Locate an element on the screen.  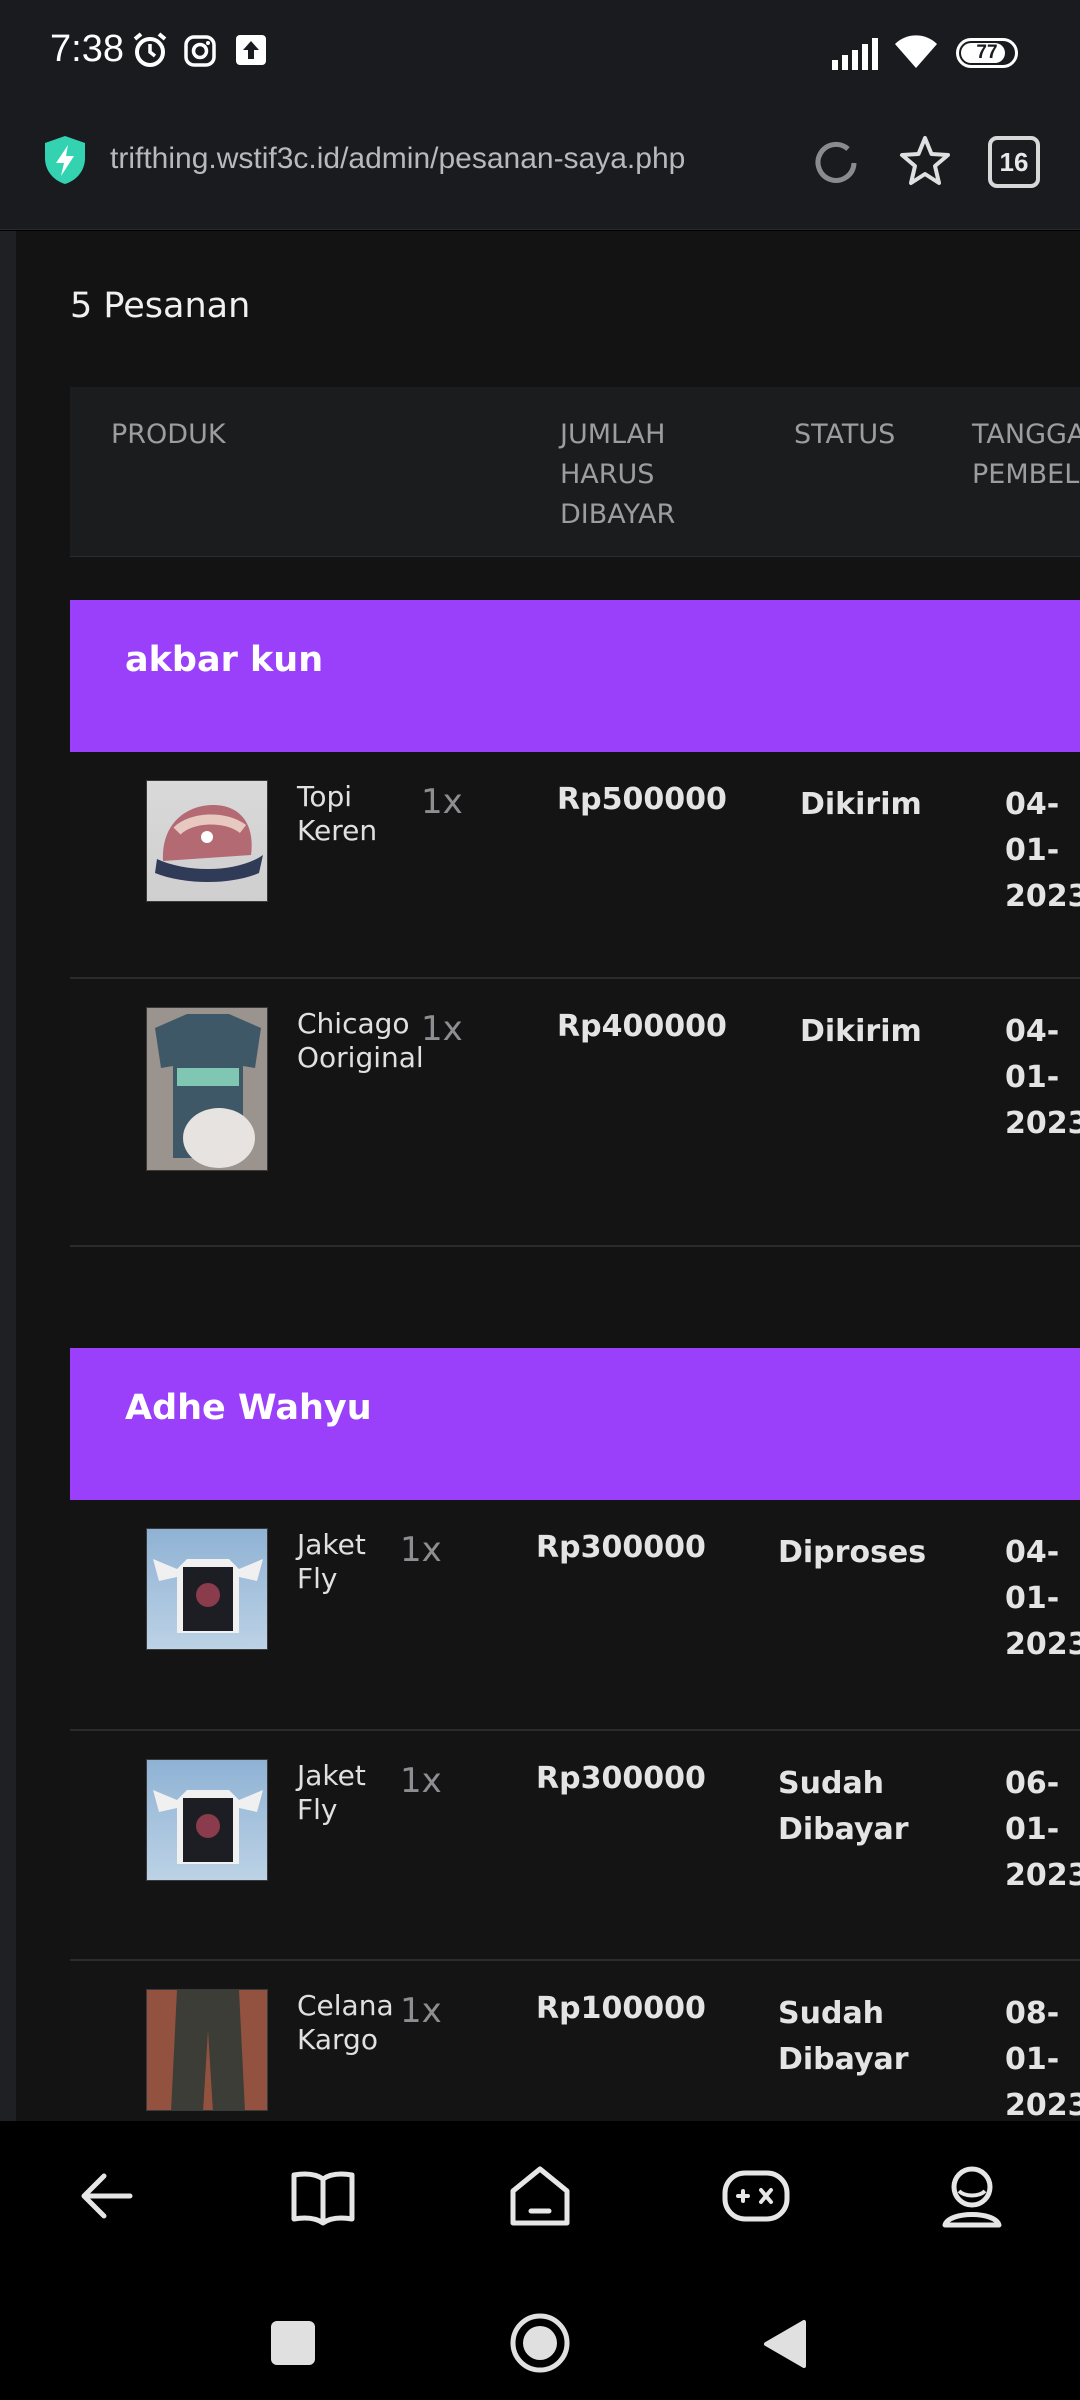
instagram-icon is located at coordinates (200, 51).